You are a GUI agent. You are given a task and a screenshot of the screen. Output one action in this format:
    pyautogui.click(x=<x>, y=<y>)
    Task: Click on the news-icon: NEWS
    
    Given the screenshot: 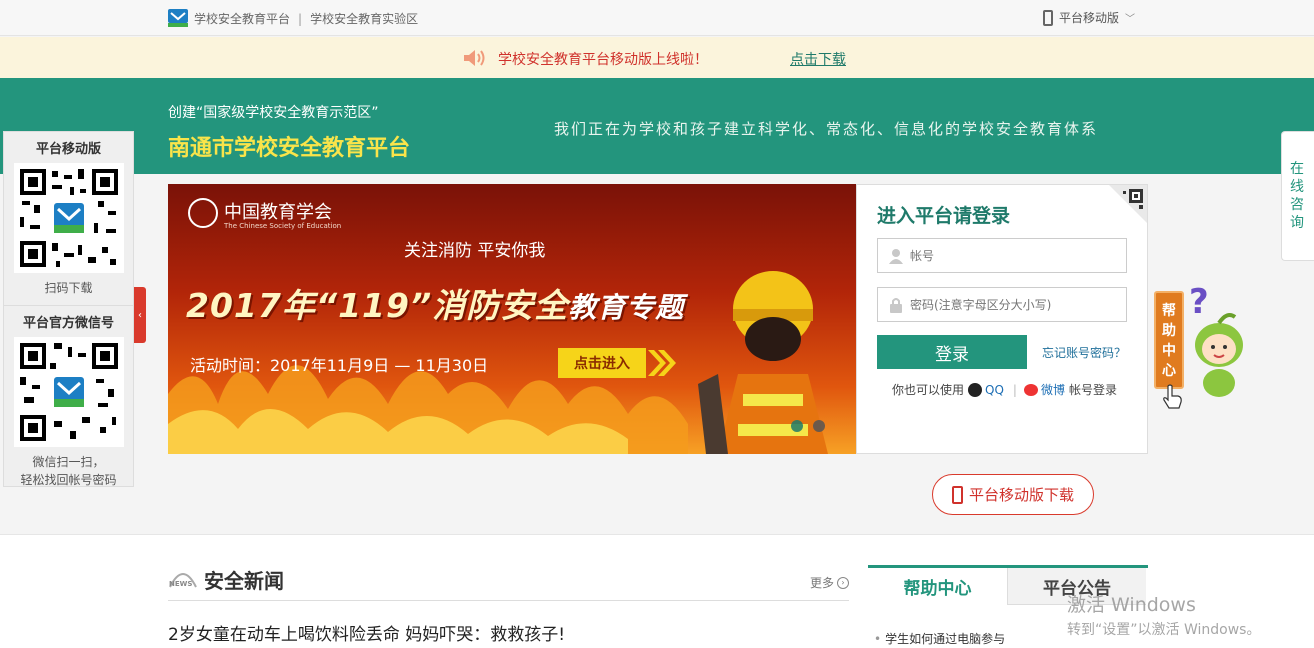 What is the action you would take?
    pyautogui.click(x=183, y=580)
    